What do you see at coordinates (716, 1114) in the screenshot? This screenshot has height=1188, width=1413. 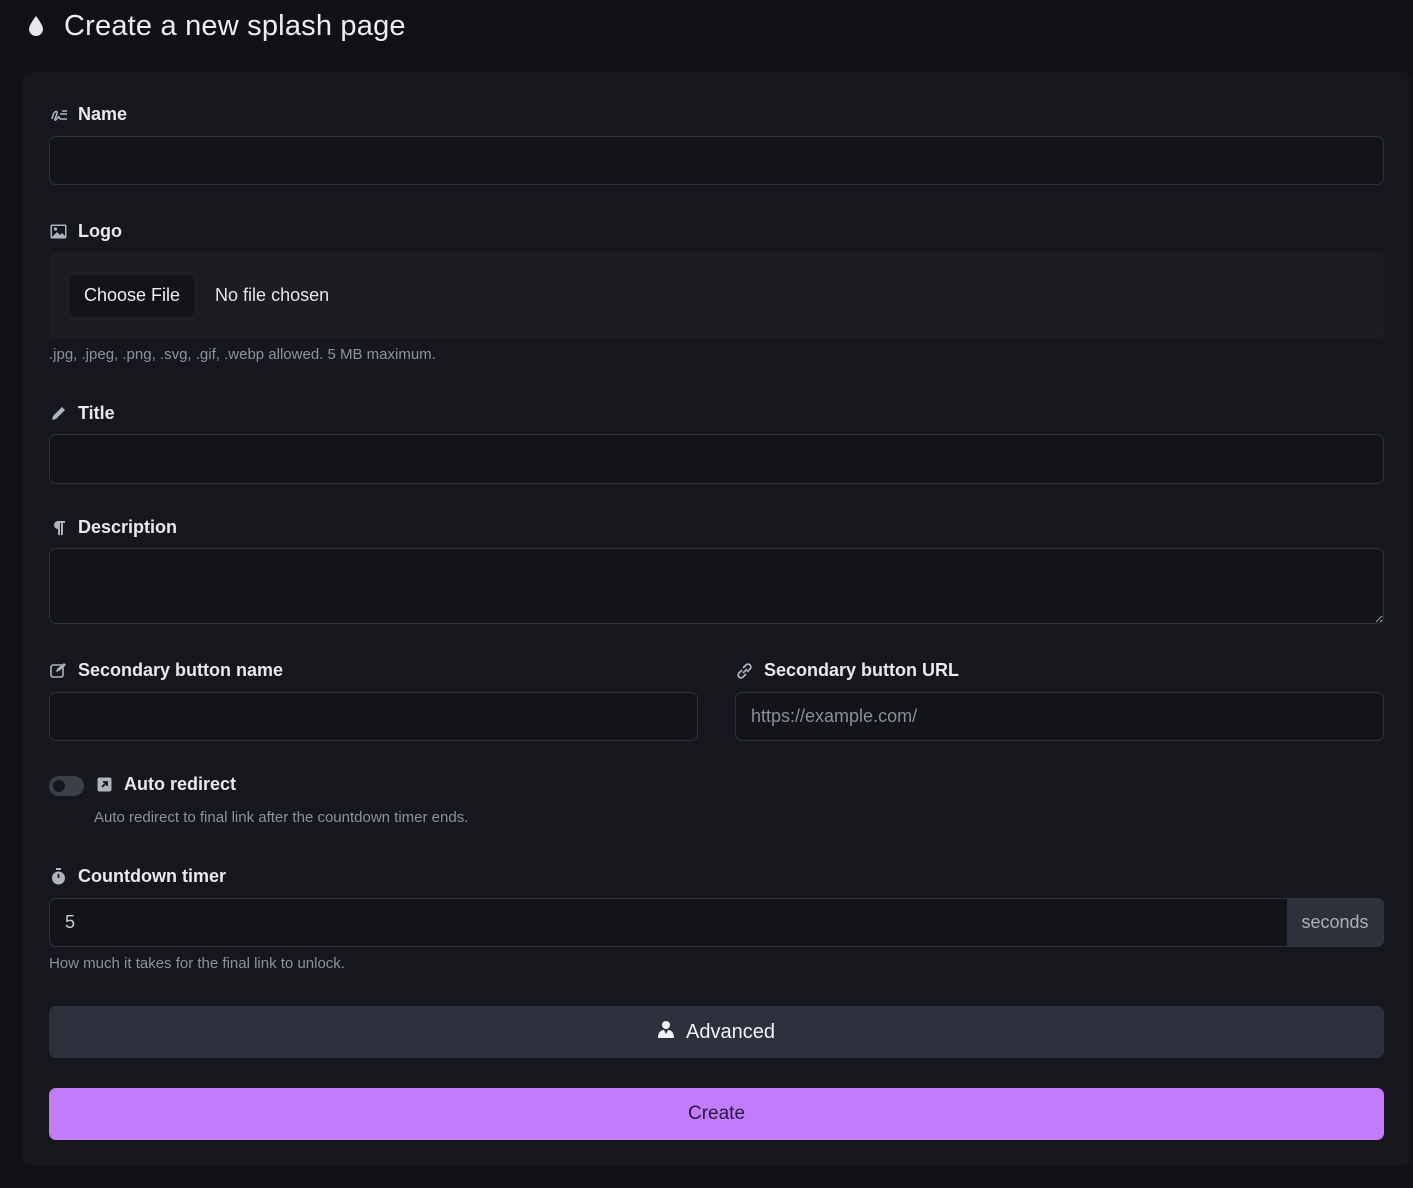 I see `create-button: Create` at bounding box center [716, 1114].